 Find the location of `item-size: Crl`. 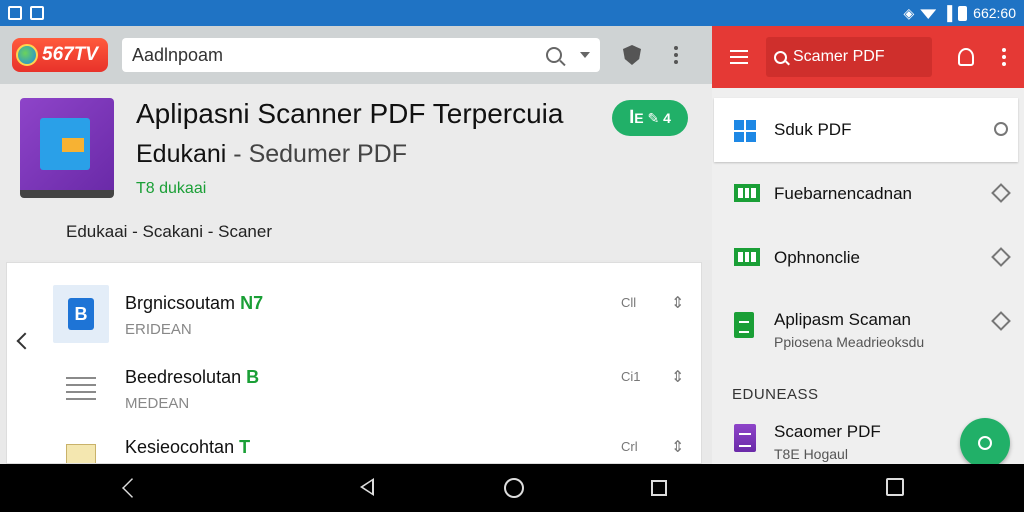

item-size: Crl is located at coordinates (629, 446).